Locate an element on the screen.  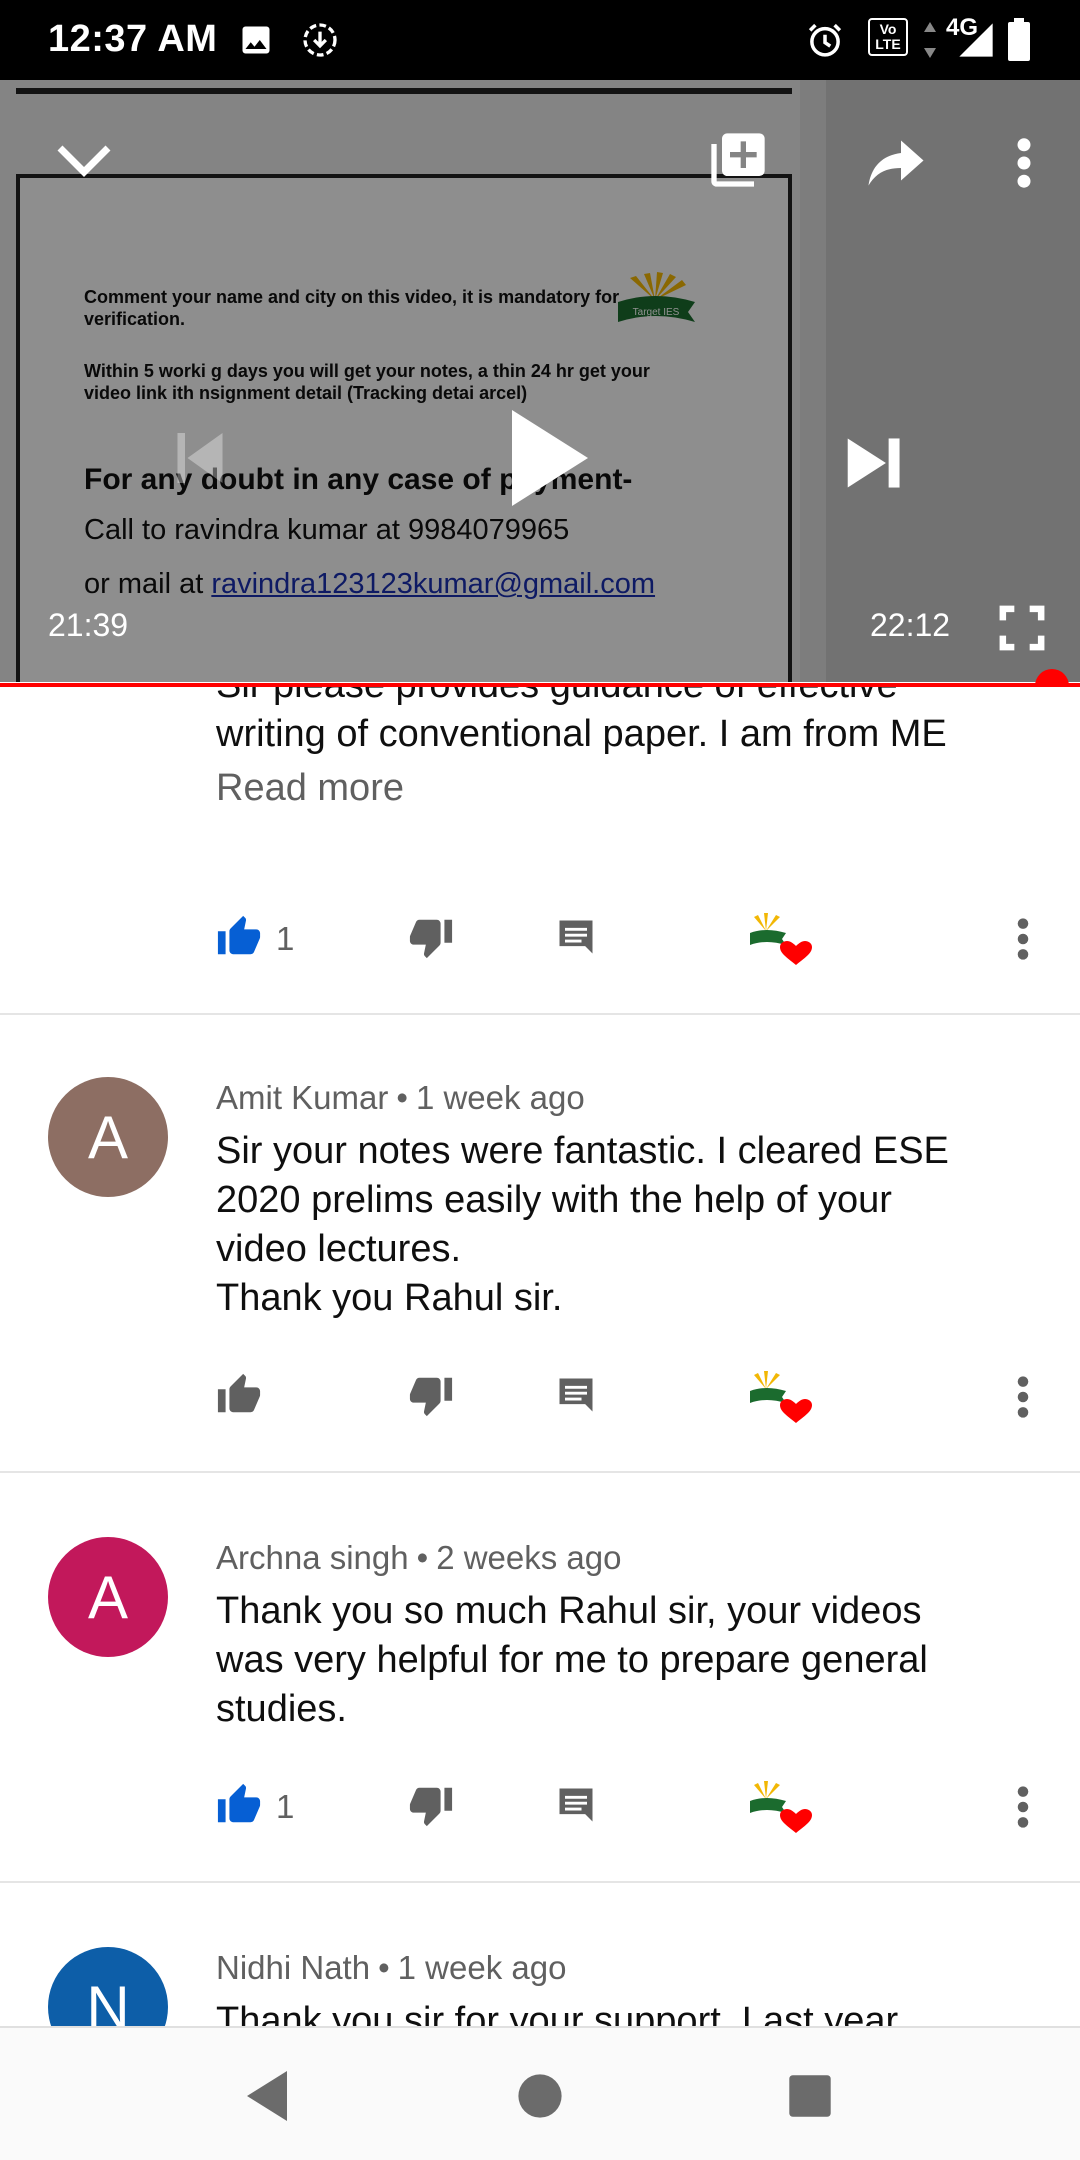
comment-line: Thank you so much Rahul sir, your videos is located at coordinates (569, 1611).